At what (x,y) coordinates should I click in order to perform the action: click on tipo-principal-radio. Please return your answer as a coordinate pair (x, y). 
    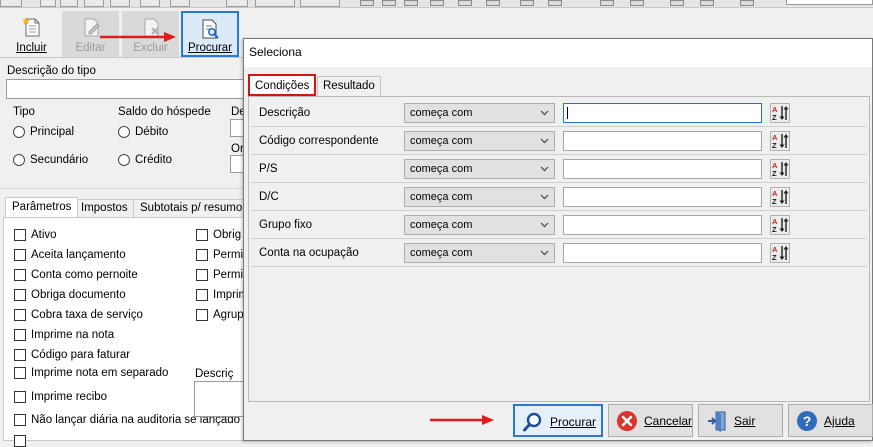
    Looking at the image, I should click on (19, 132).